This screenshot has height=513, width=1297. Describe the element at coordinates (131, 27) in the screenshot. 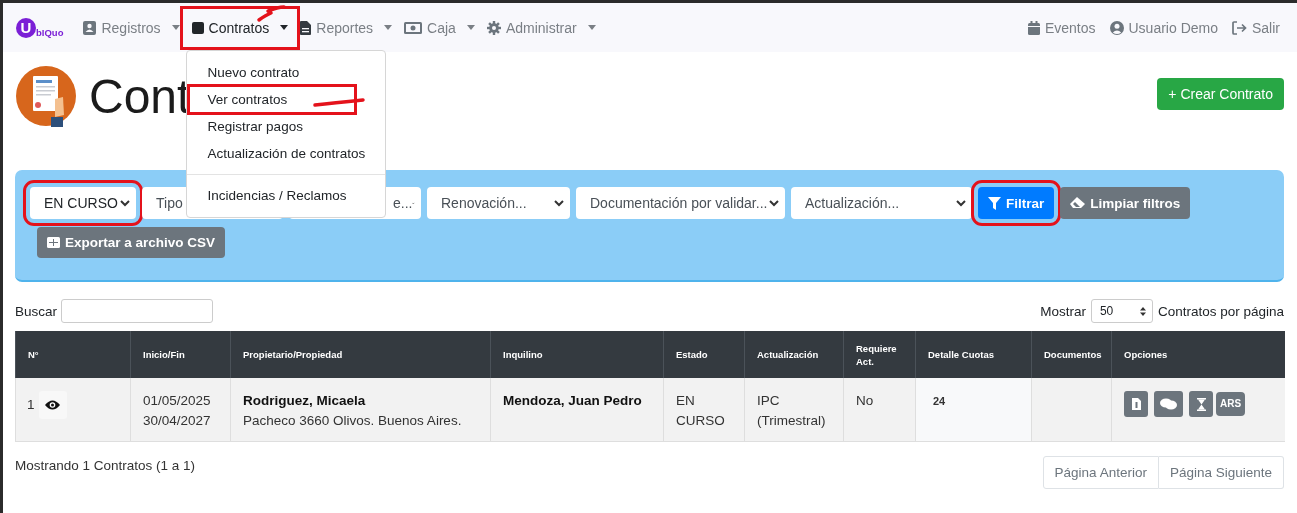

I see `nav-menu: Registros` at that location.